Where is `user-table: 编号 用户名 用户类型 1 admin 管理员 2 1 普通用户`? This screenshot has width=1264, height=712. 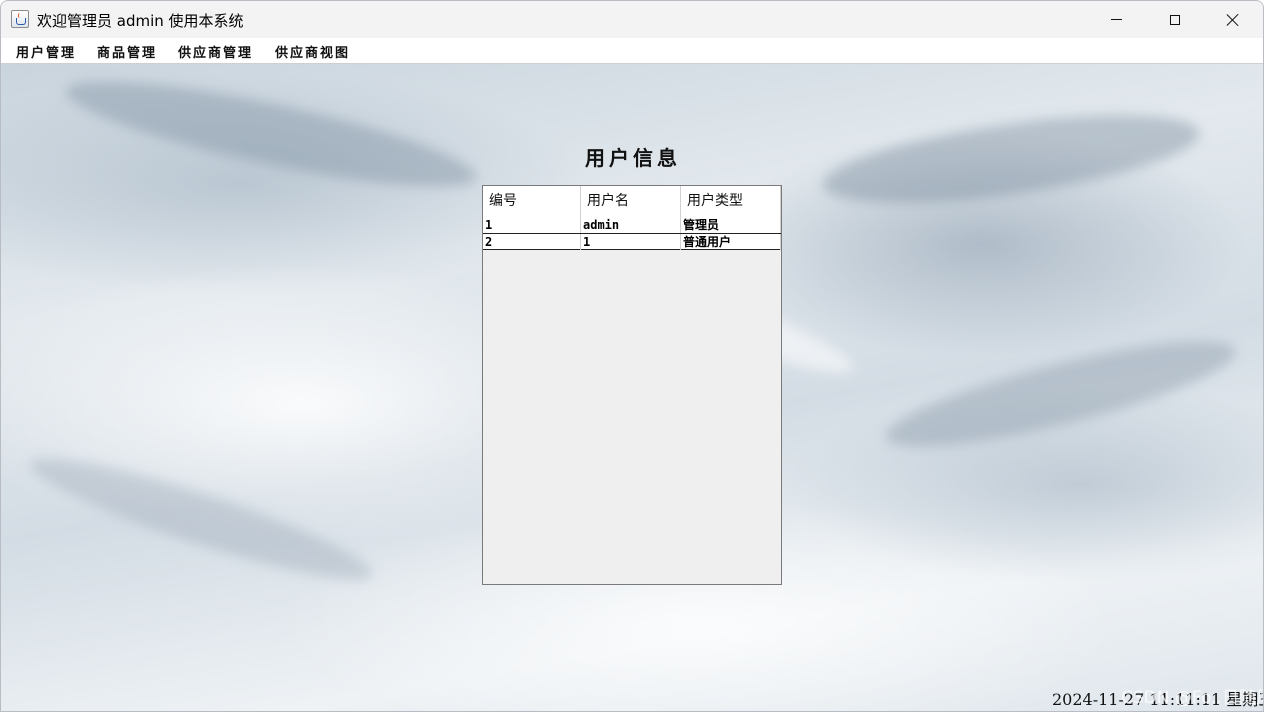
user-table: 编号 用户名 用户类型 1 admin 管理员 2 1 普通用户 is located at coordinates (632, 385).